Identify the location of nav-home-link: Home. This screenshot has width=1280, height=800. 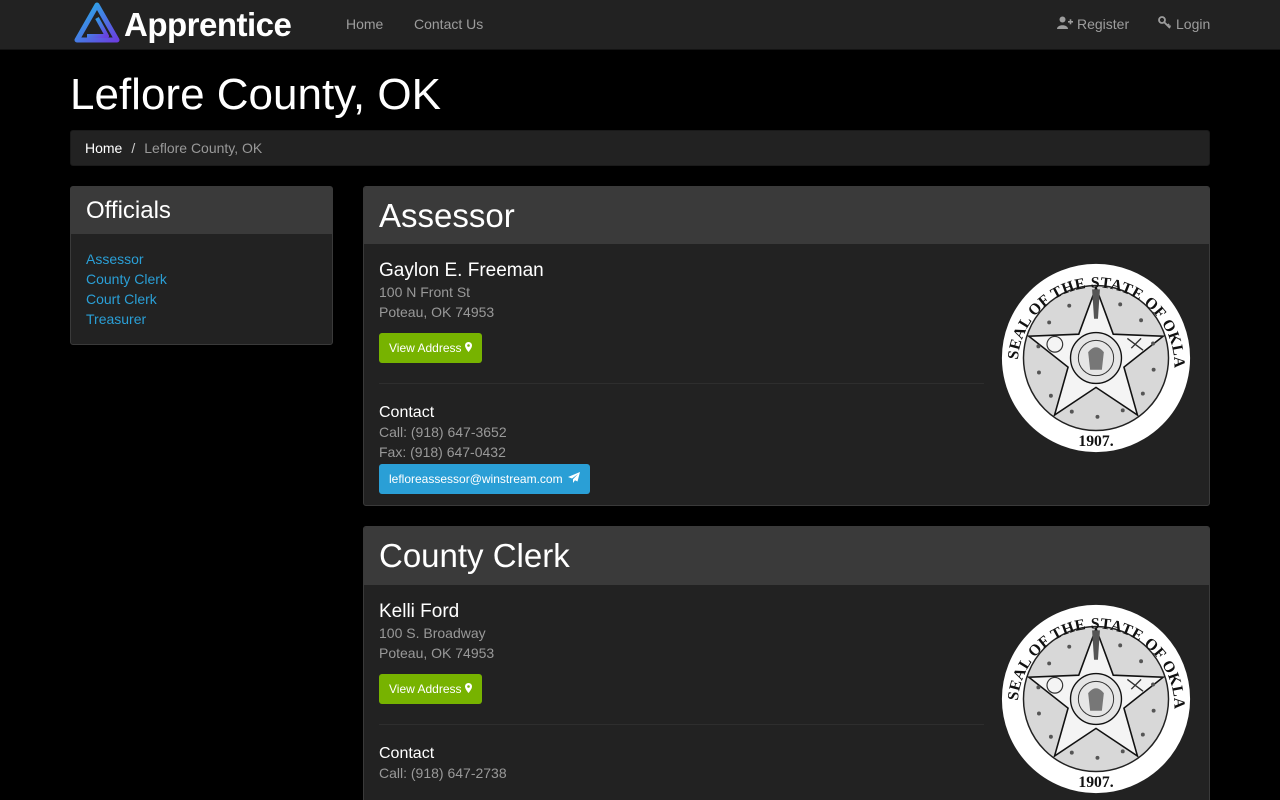
(364, 24).